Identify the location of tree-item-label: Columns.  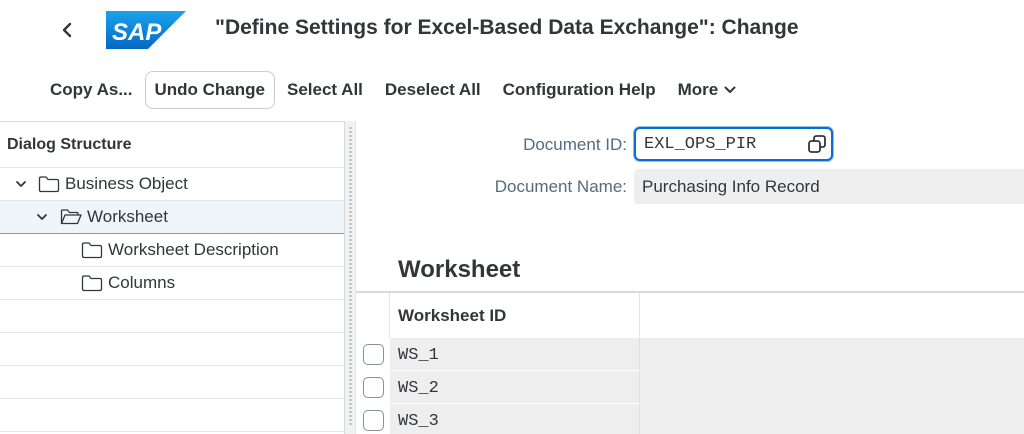
(142, 282).